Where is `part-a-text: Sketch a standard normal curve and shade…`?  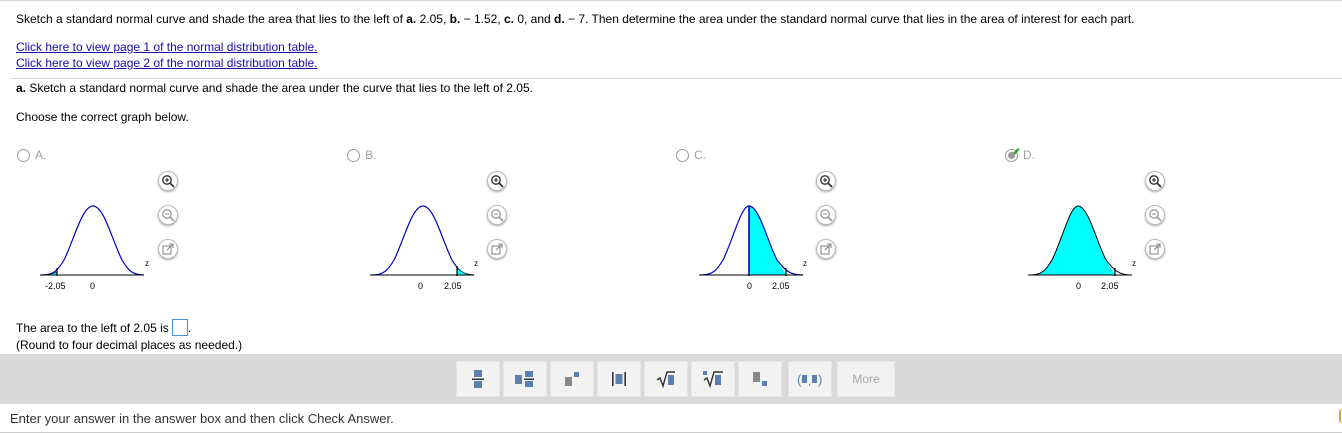 part-a-text: Sketch a standard normal curve and shade… is located at coordinates (279, 88).